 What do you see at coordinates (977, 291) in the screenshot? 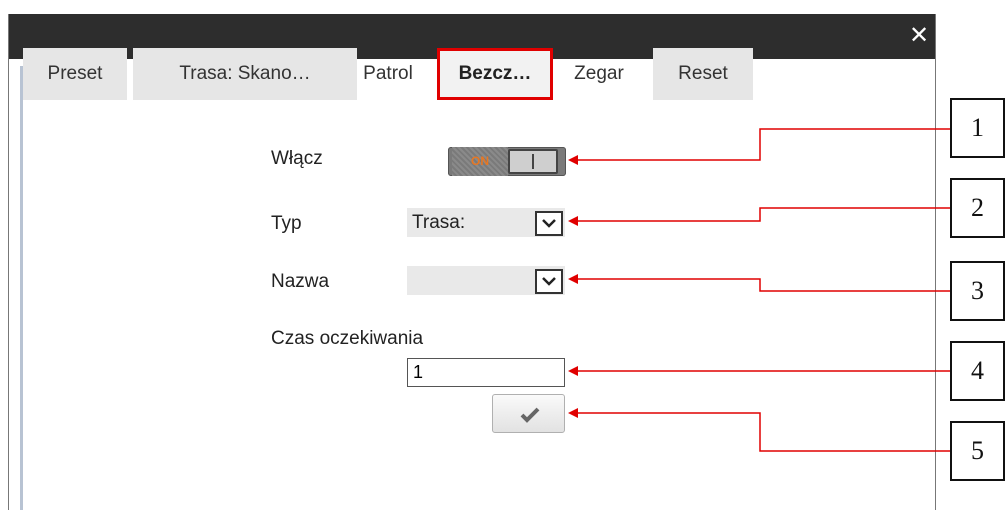
I see `callout-3: 3` at bounding box center [977, 291].